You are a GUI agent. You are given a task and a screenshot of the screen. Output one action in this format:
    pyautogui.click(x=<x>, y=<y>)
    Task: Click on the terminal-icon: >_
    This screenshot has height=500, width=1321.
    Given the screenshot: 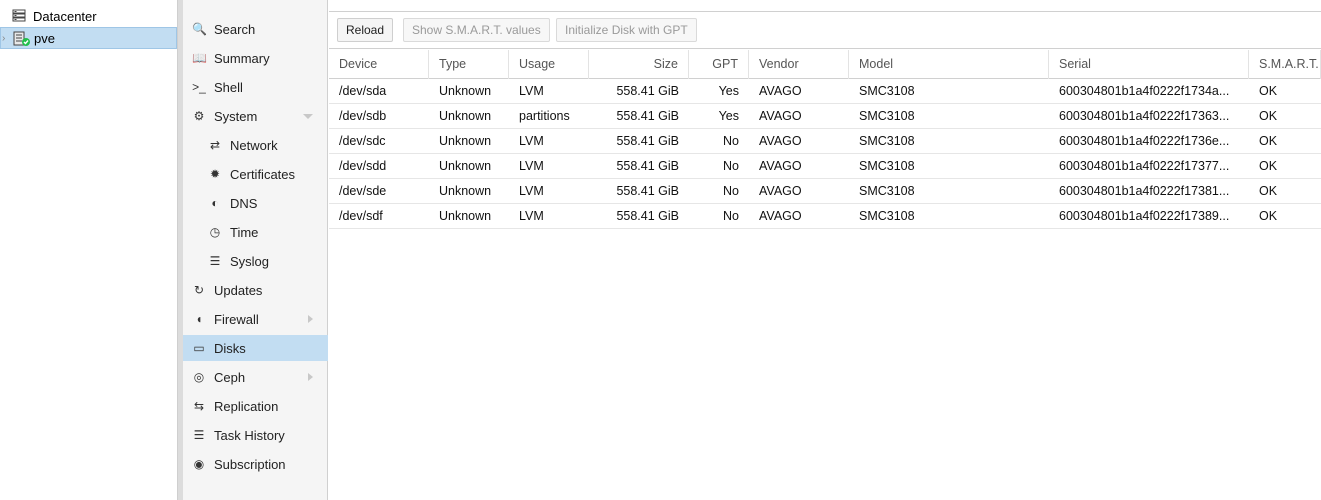 What is the action you would take?
    pyautogui.click(x=199, y=87)
    